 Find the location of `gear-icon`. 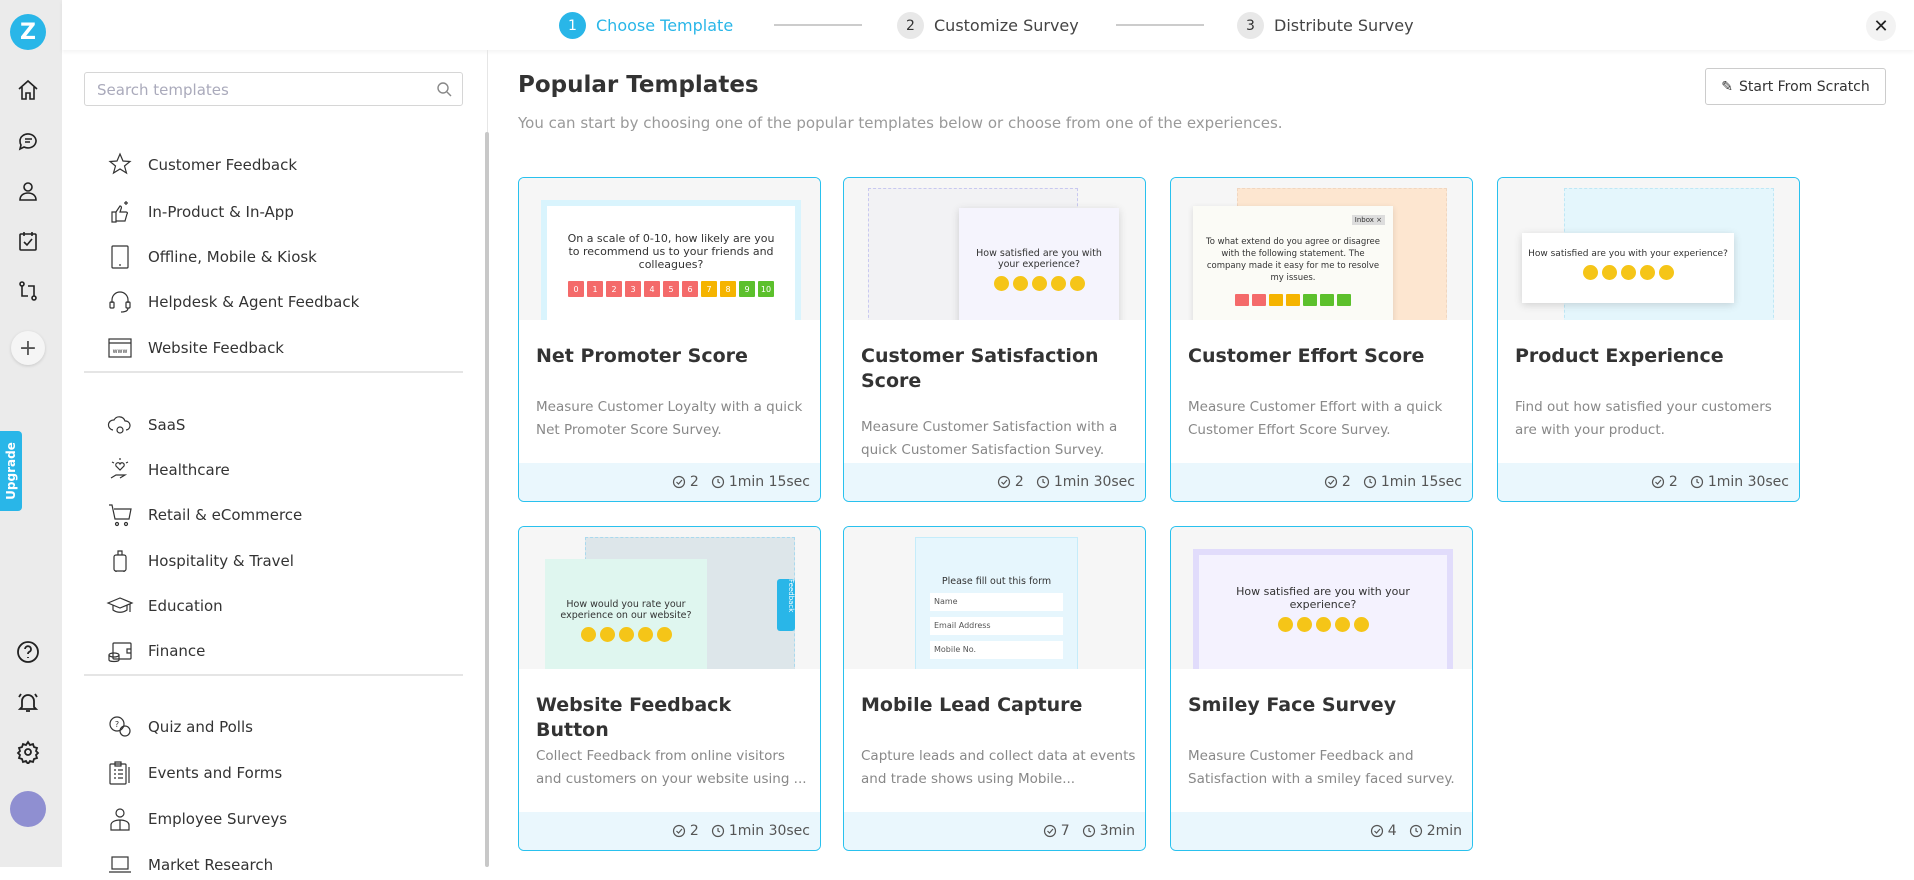

gear-icon is located at coordinates (28, 752).